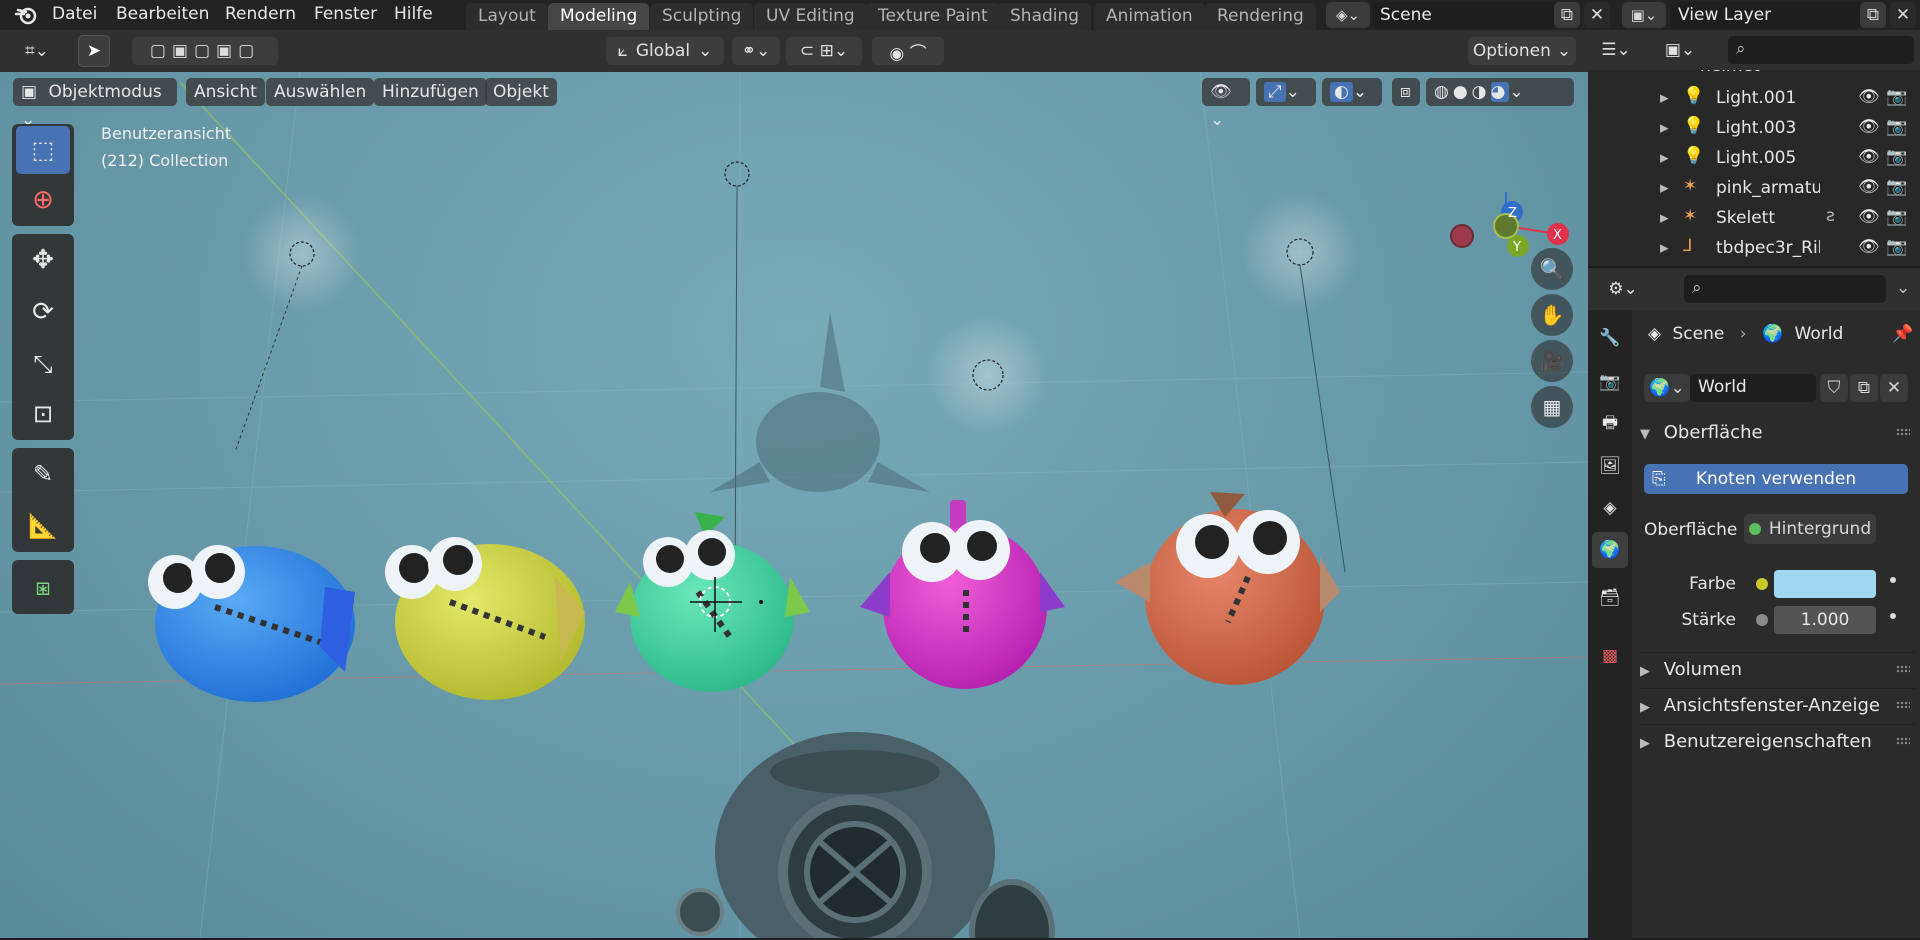 The height and width of the screenshot is (940, 1920). What do you see at coordinates (1644, 15) in the screenshot?
I see `view-layer-selector-button: ▣⌄` at bounding box center [1644, 15].